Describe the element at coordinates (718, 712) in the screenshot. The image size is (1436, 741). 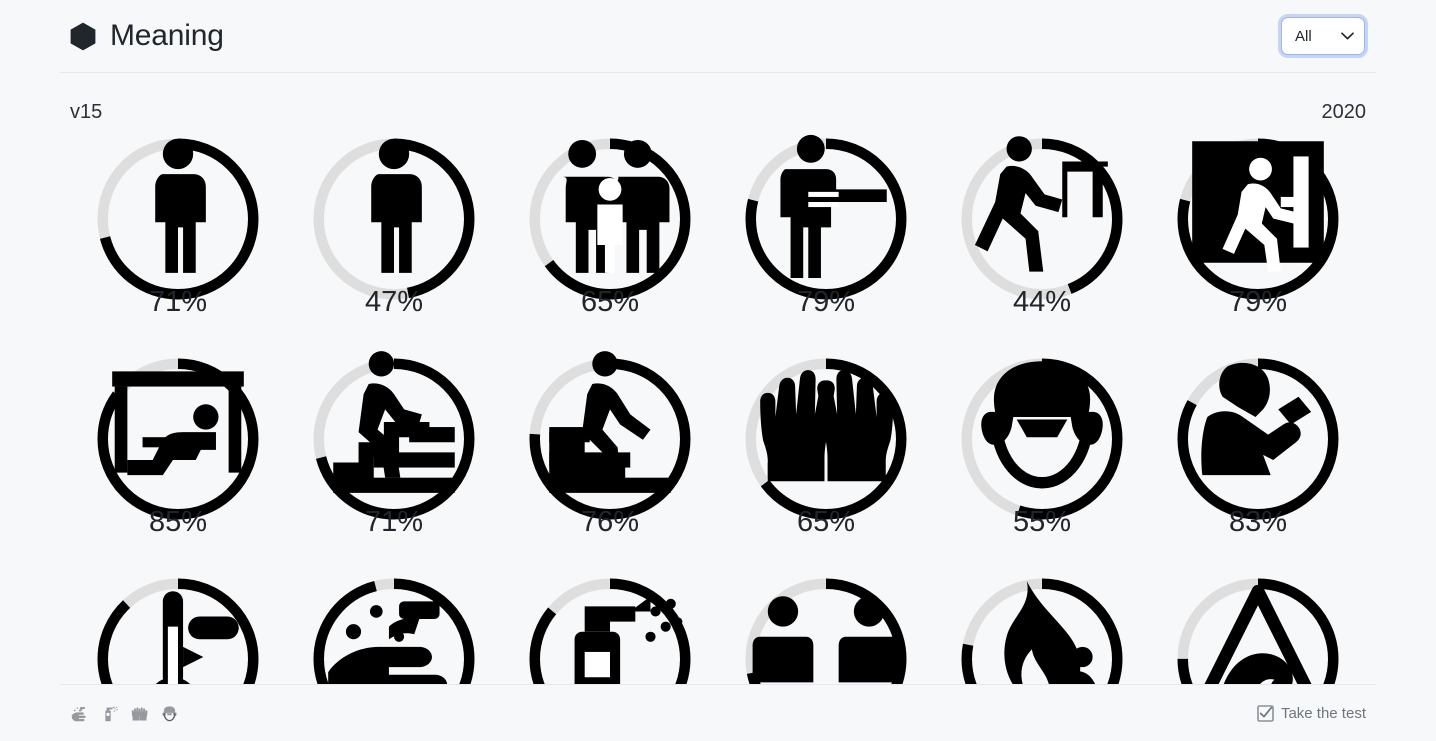
I see `page-footer: Take the test` at that location.